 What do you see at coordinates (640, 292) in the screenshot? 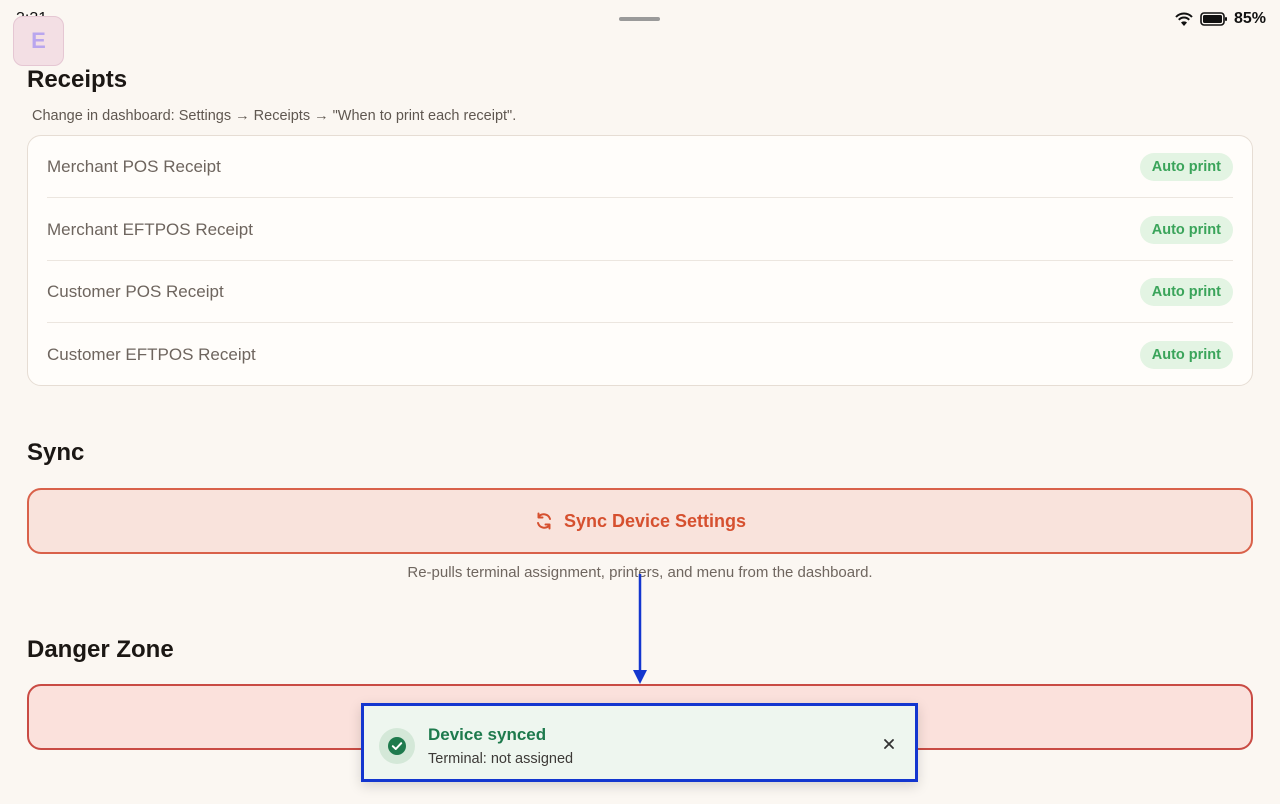
I see `receipt-row: Customer POS Receipt Auto print` at bounding box center [640, 292].